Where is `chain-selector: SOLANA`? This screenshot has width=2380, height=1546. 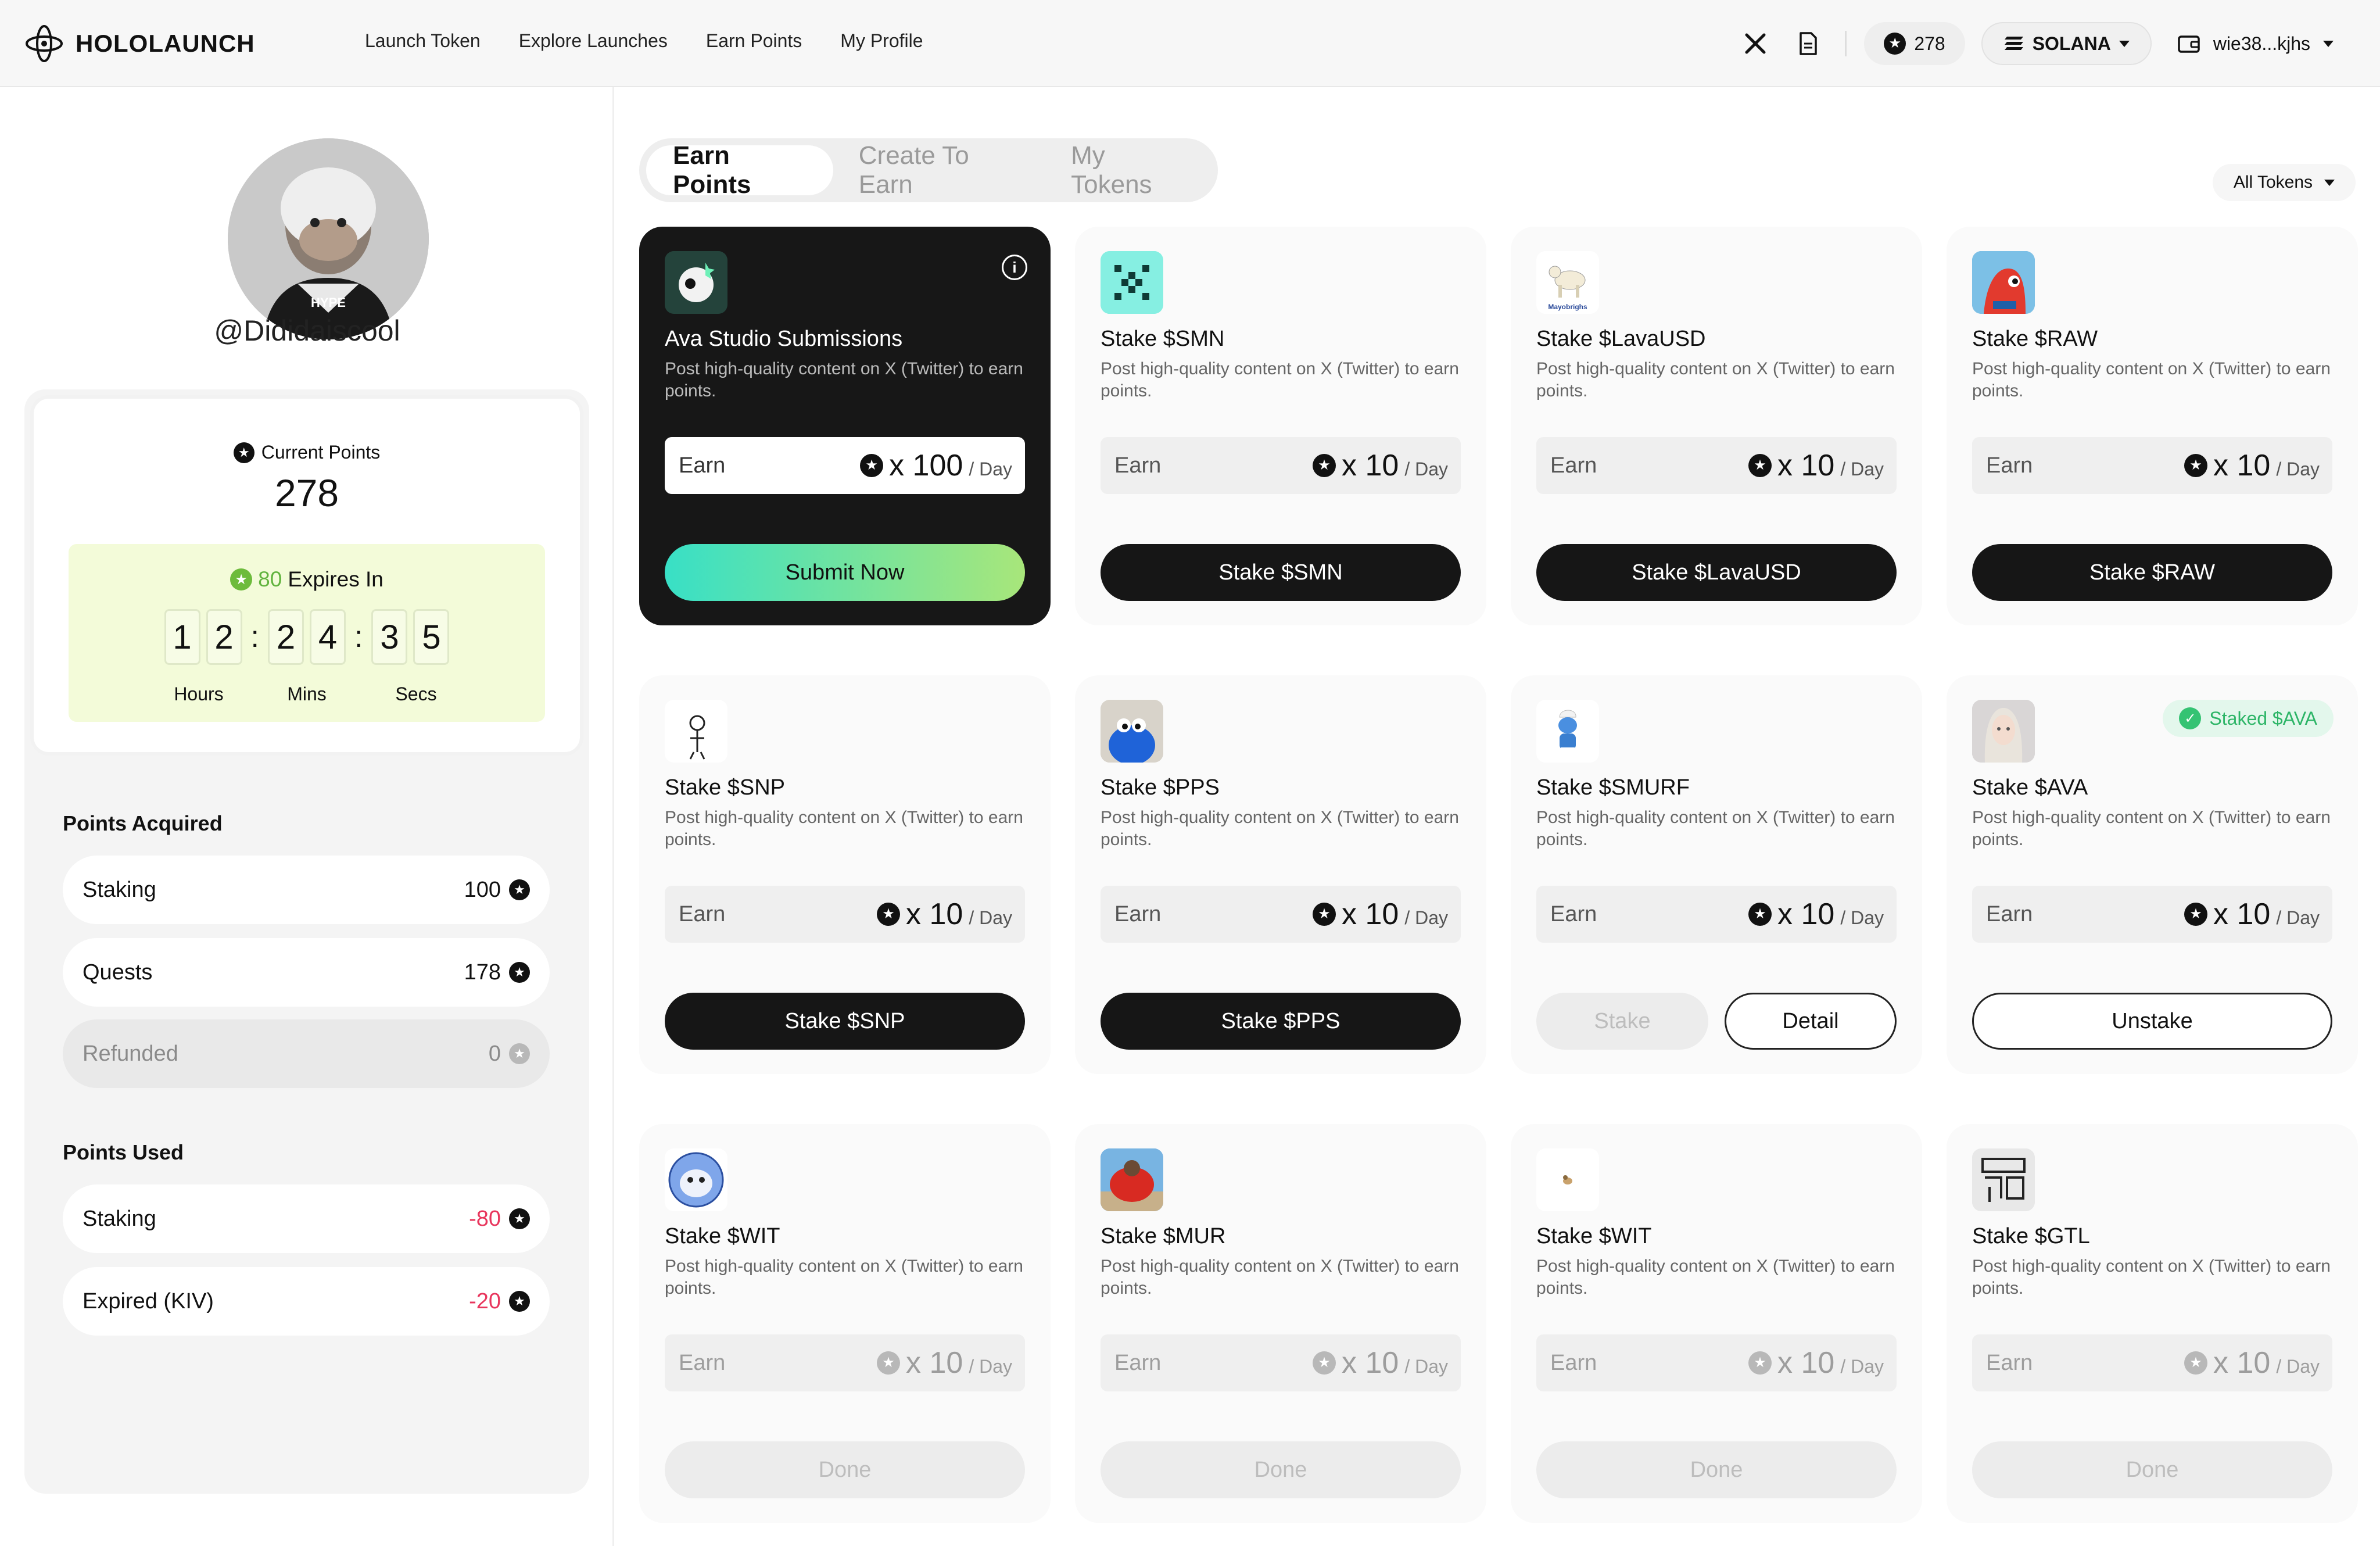
chain-selector: SOLANA is located at coordinates (2066, 43).